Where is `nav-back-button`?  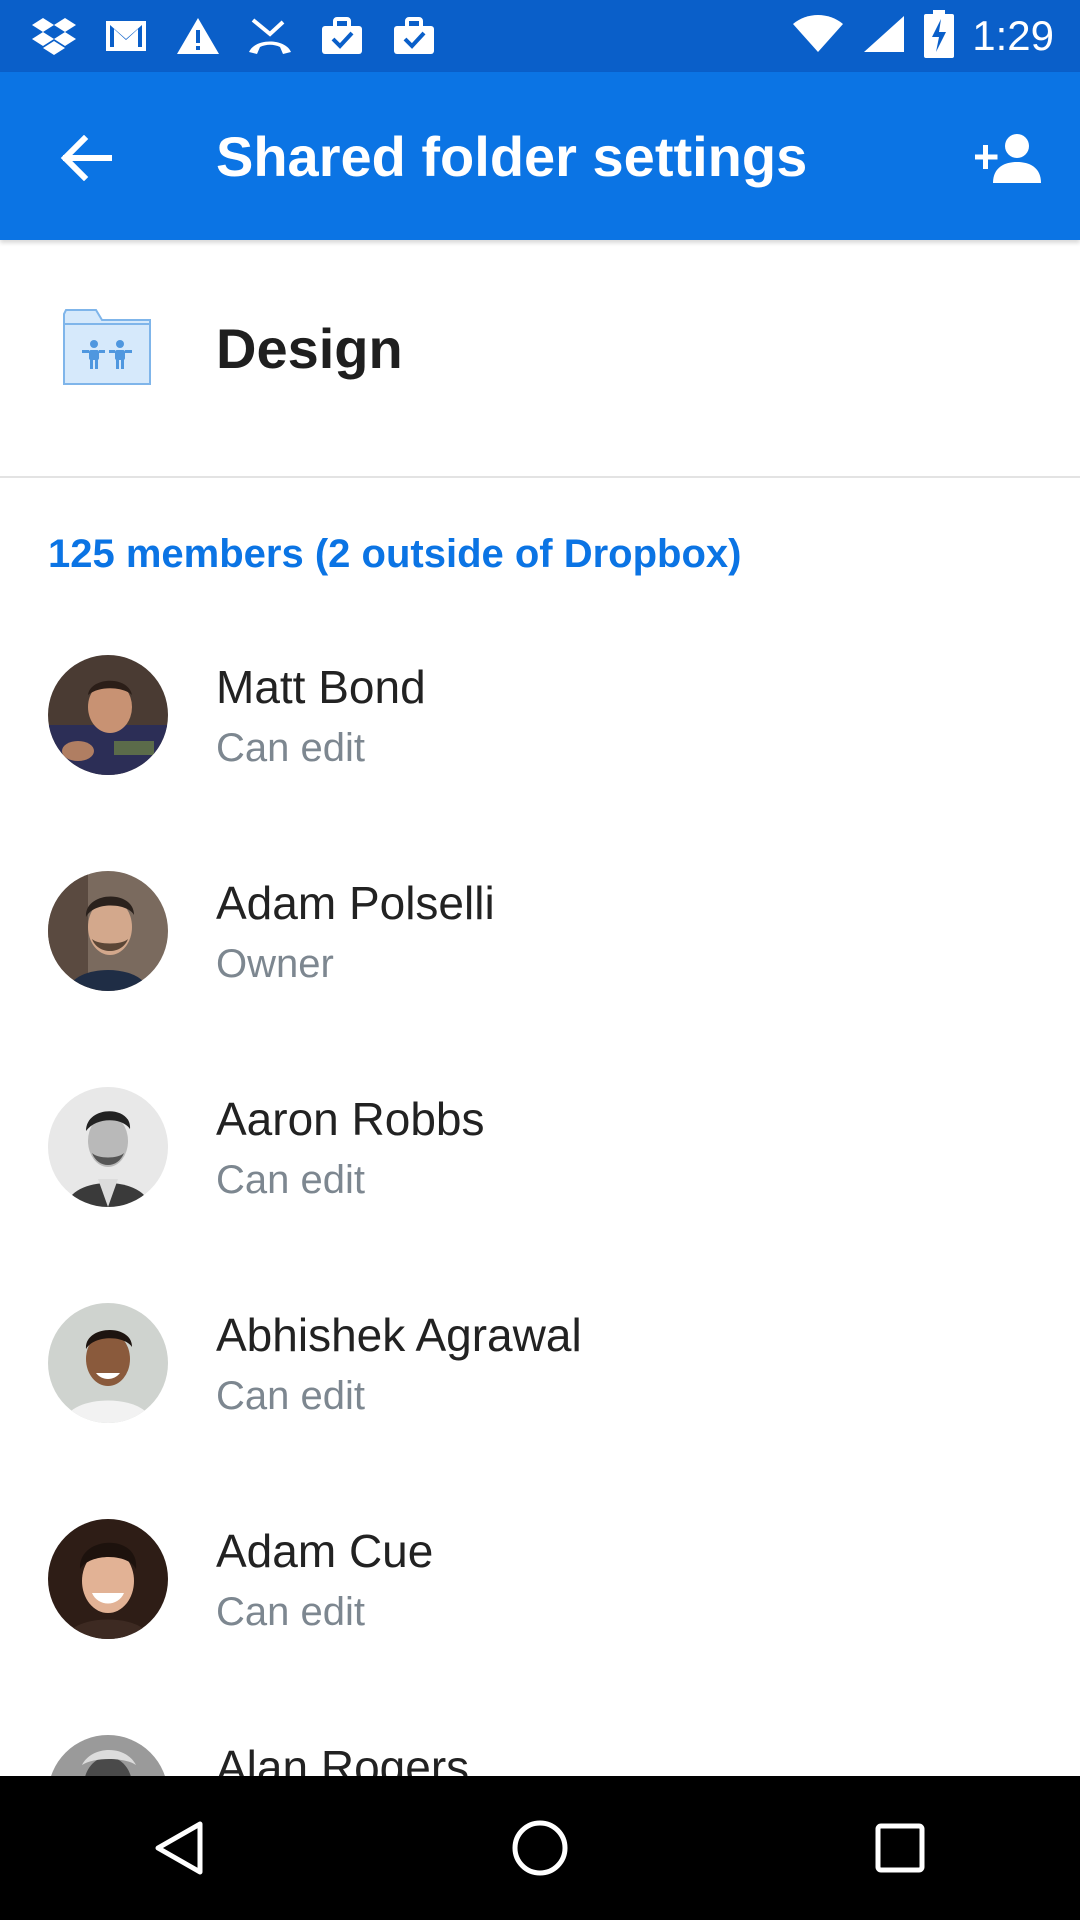 nav-back-button is located at coordinates (180, 1848).